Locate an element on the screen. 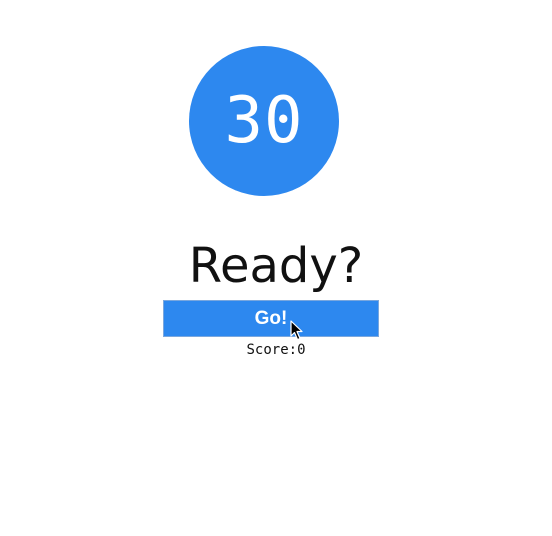 Image resolution: width=552 pixels, height=536 pixels. go-button: Go! is located at coordinates (271, 318).